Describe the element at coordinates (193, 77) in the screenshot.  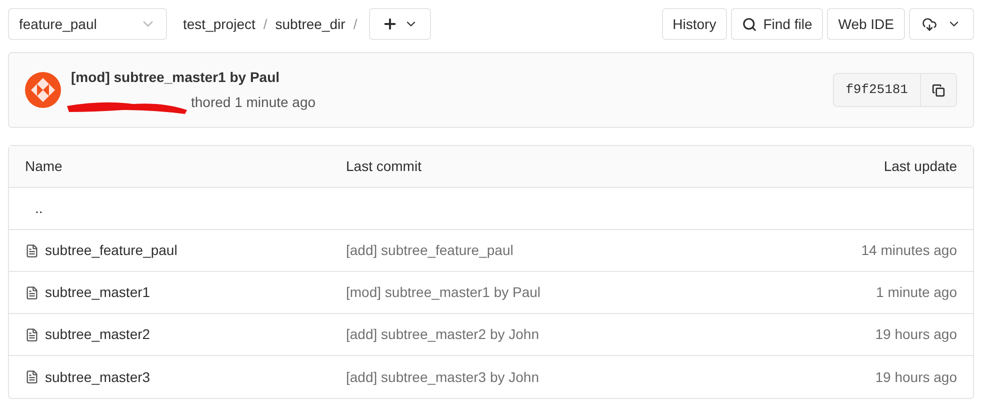
I see `commit-title: [mod] subtree_master1 by Paul` at that location.